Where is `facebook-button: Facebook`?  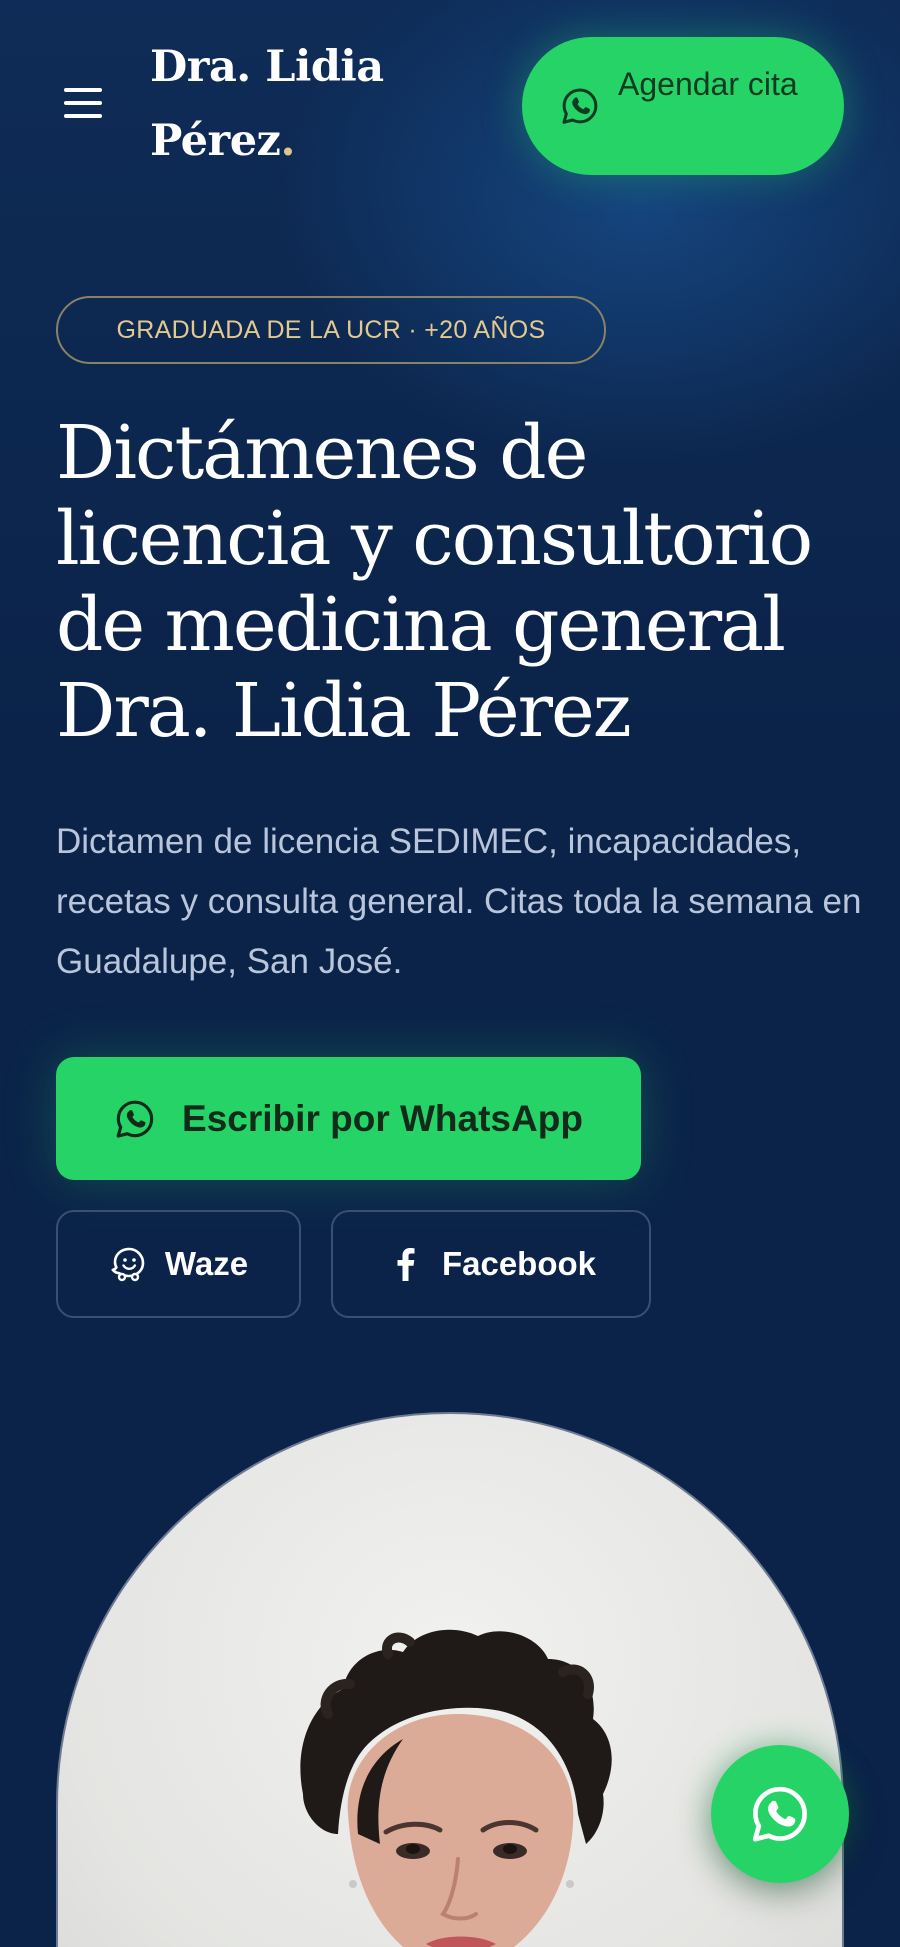
facebook-button: Facebook is located at coordinates (491, 1264).